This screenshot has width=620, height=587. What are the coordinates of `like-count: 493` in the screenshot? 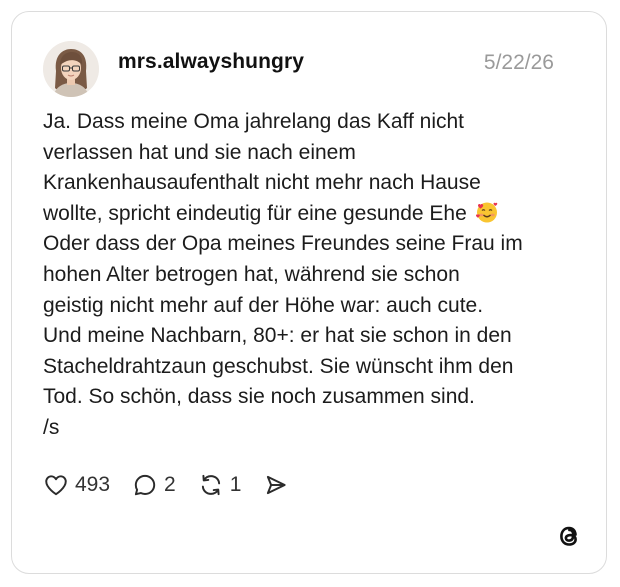 It's located at (93, 484).